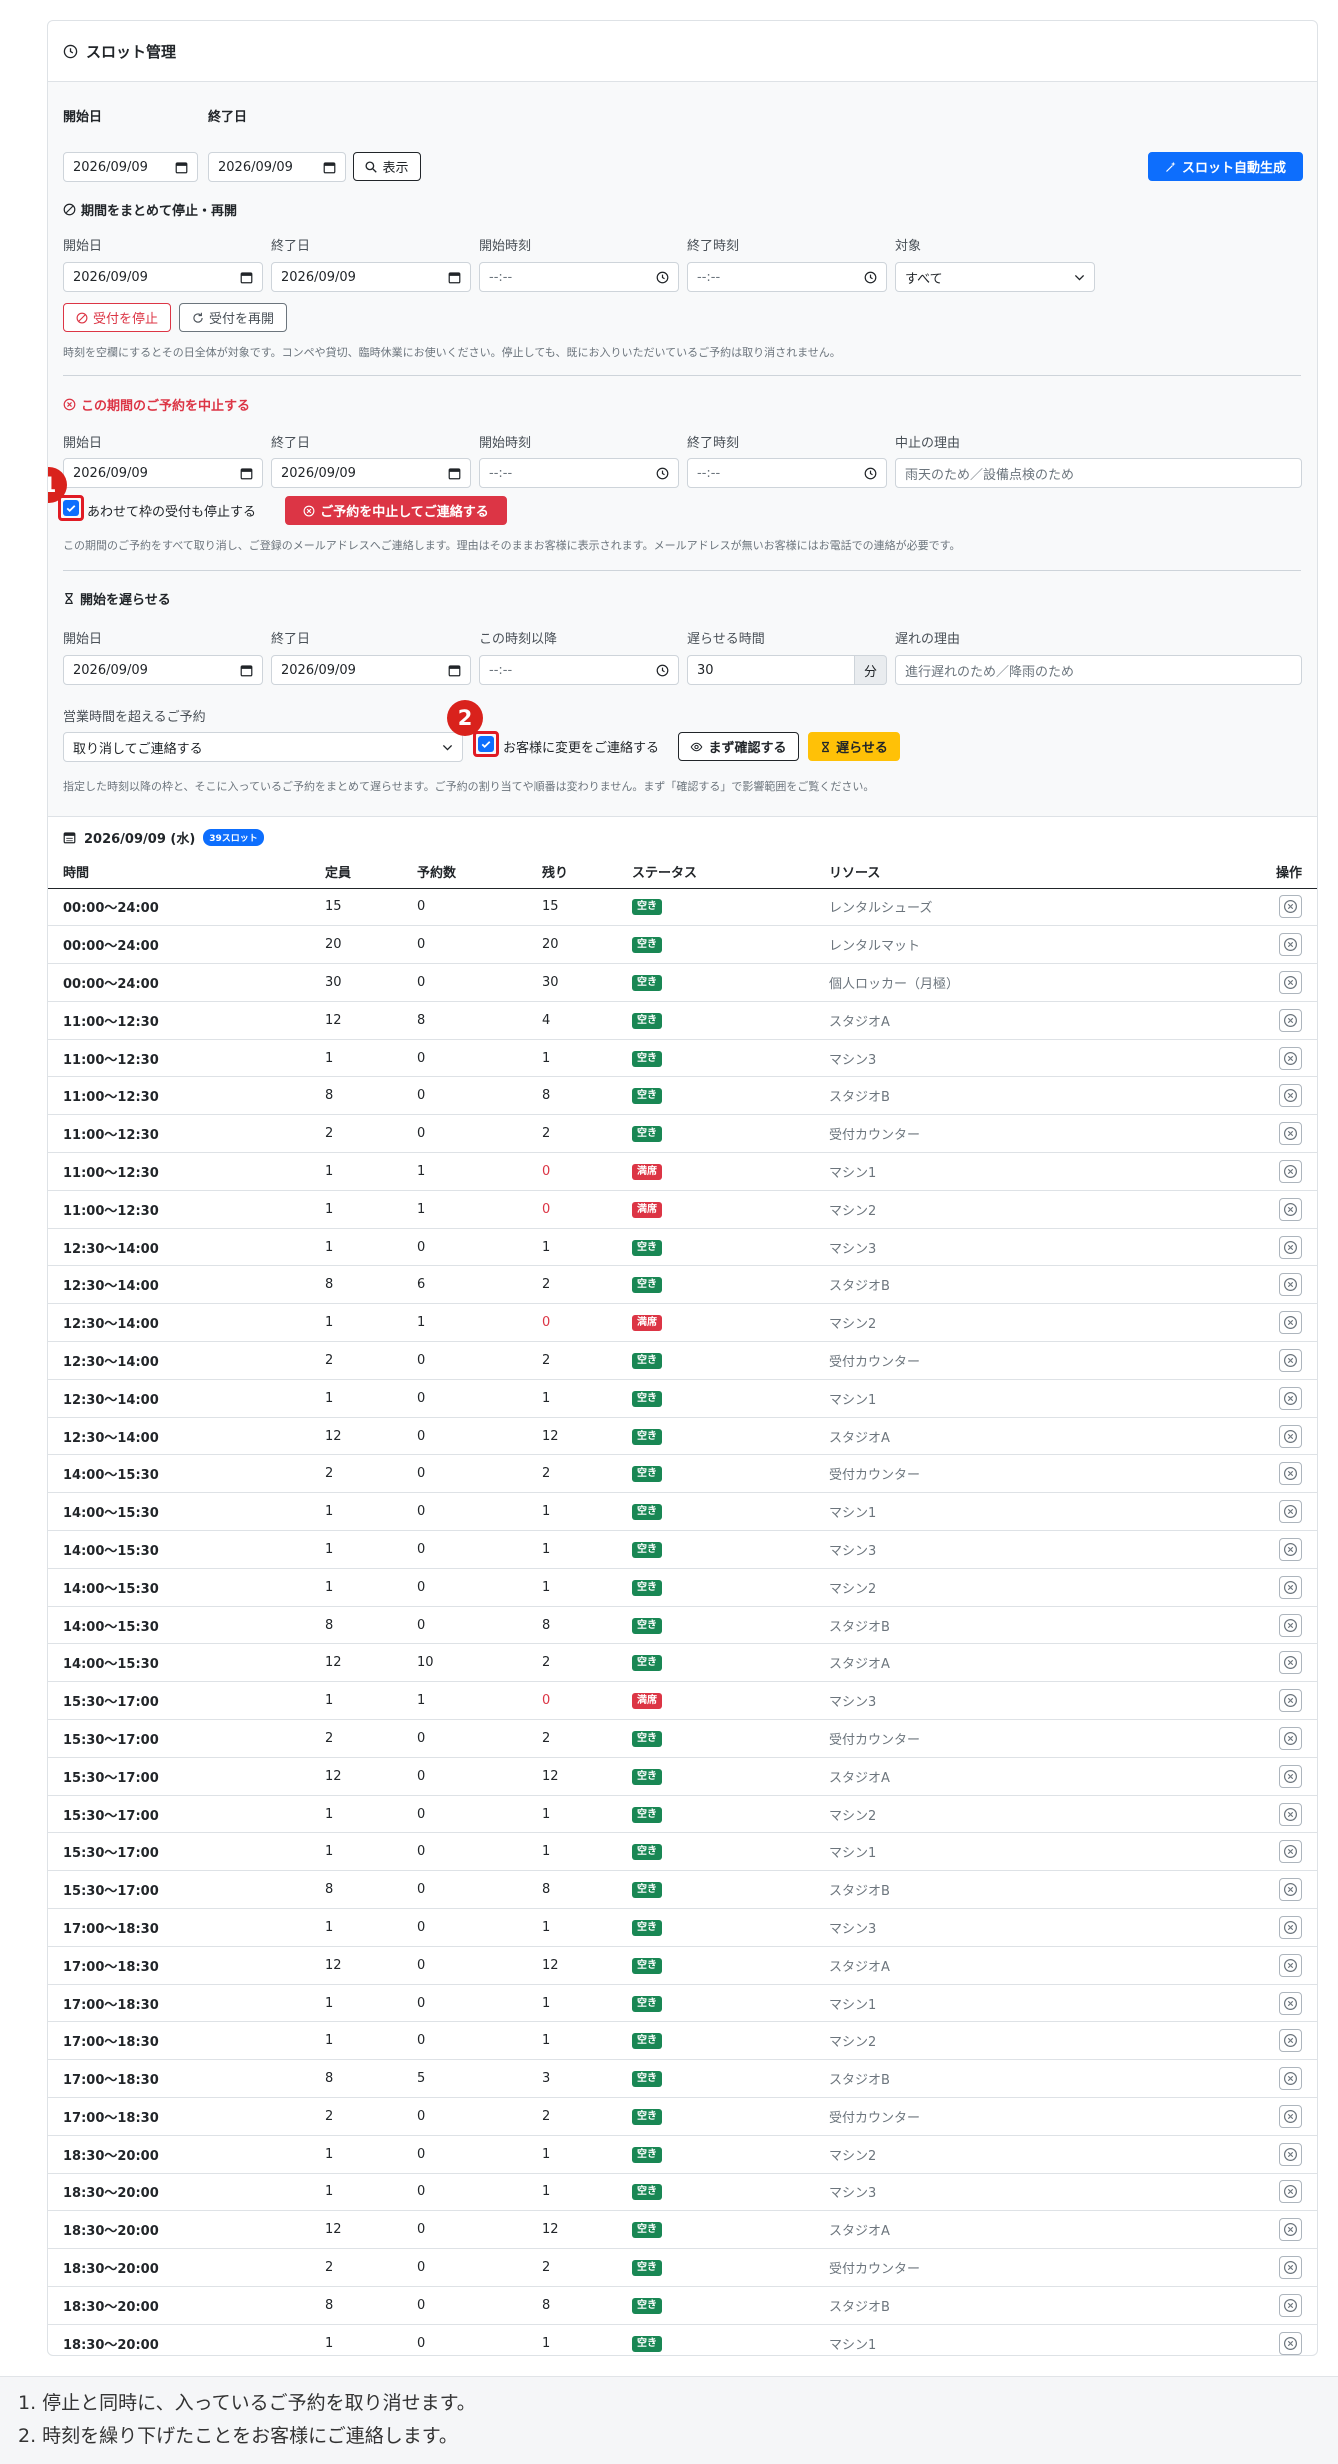 The height and width of the screenshot is (2464, 1338). What do you see at coordinates (163, 277) in the screenshot?
I see `pause-start-input: 2026/09/09` at bounding box center [163, 277].